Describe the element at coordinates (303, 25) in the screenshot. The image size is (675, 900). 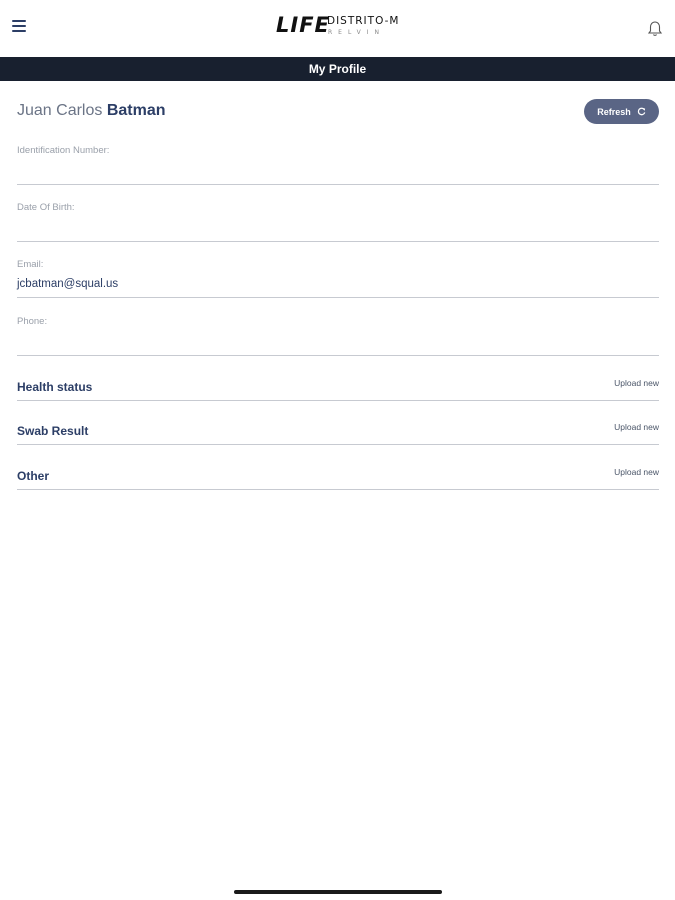
I see `logo-life-text: LIFE` at that location.